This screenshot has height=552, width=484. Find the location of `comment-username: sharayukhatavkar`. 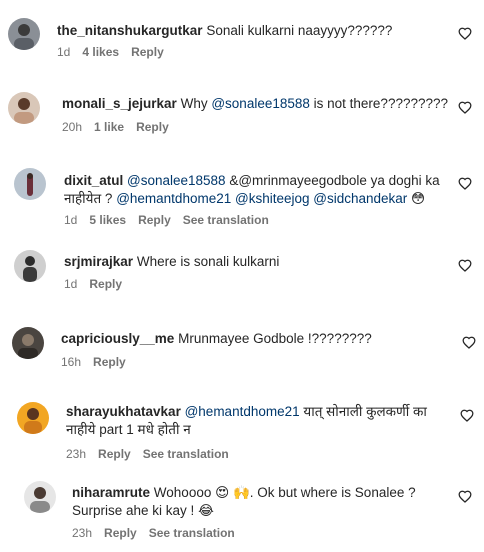

comment-username: sharayukhatavkar is located at coordinates (123, 411).